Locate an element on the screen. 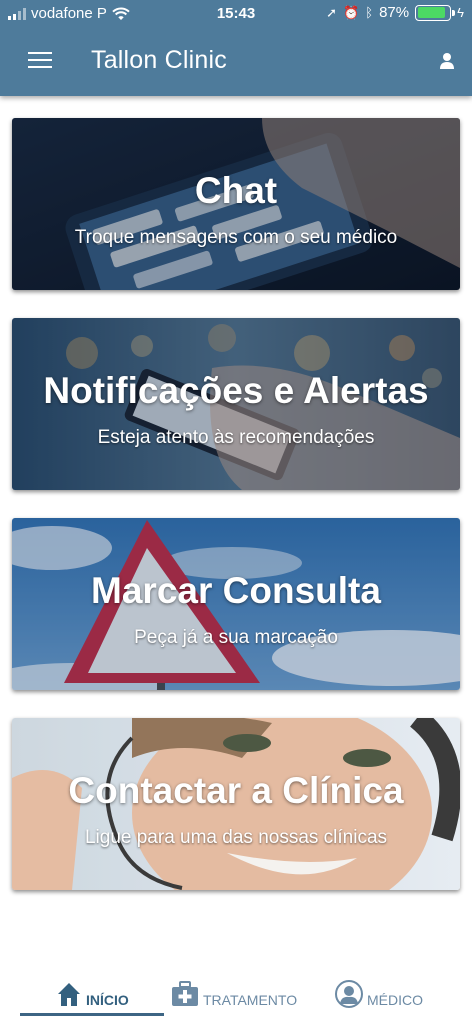 This screenshot has width=472, height=1024. tab-tratamento: TRATAMENTO is located at coordinates (234, 994).